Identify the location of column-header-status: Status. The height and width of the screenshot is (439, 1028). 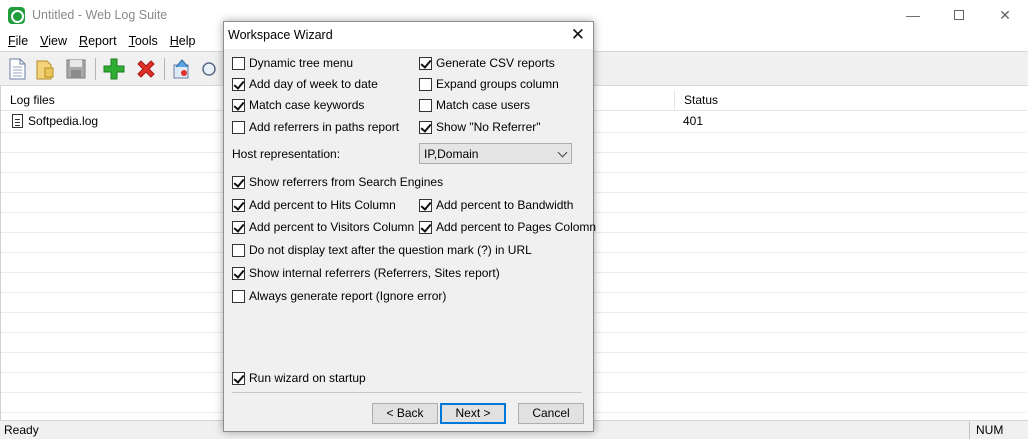
(696, 100).